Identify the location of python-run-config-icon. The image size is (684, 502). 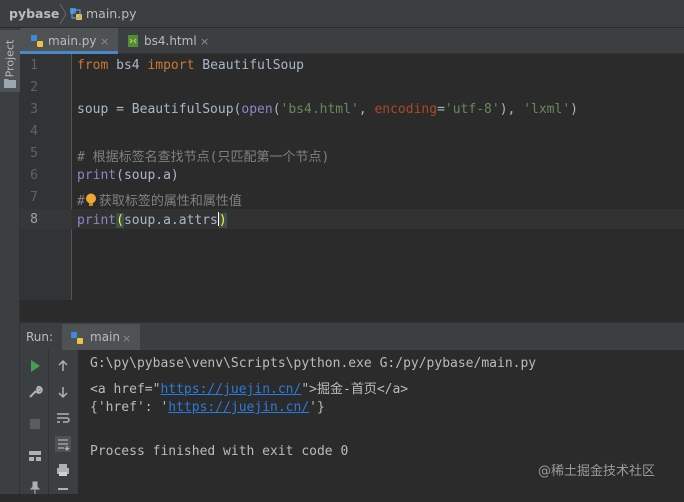
(77, 338).